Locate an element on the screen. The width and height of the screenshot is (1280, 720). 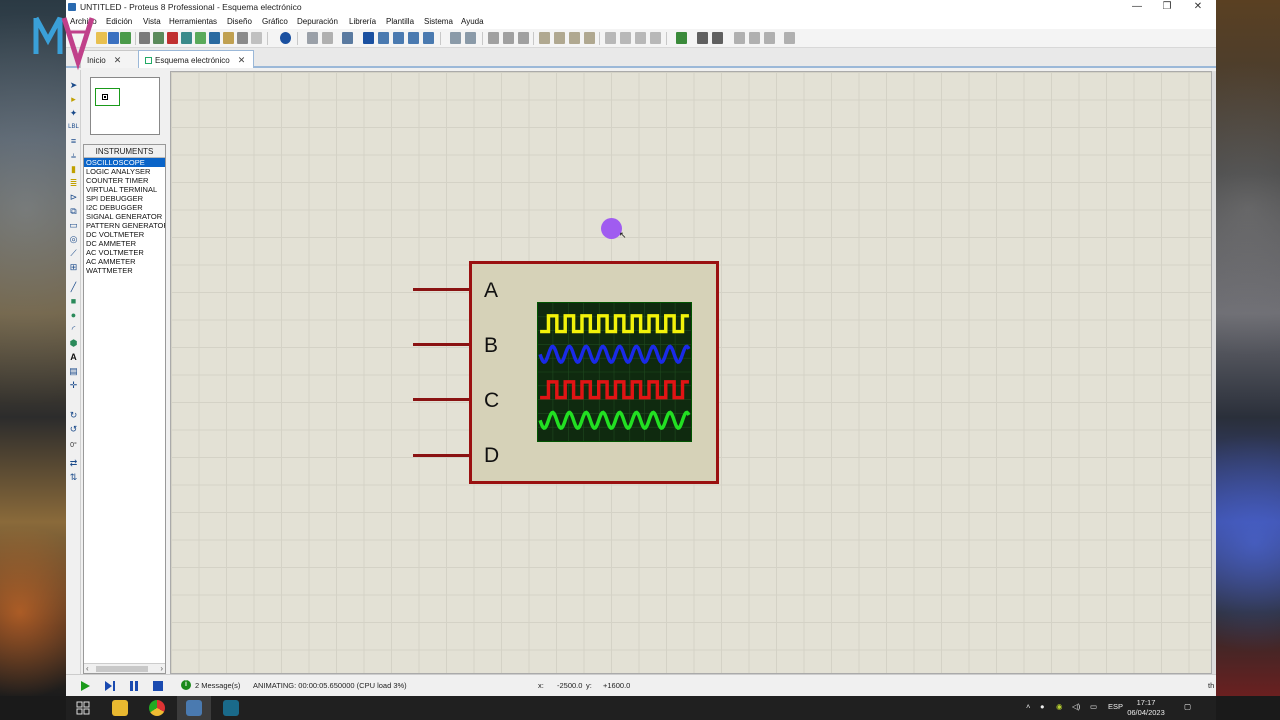
cut-icon is located at coordinates (493, 38).